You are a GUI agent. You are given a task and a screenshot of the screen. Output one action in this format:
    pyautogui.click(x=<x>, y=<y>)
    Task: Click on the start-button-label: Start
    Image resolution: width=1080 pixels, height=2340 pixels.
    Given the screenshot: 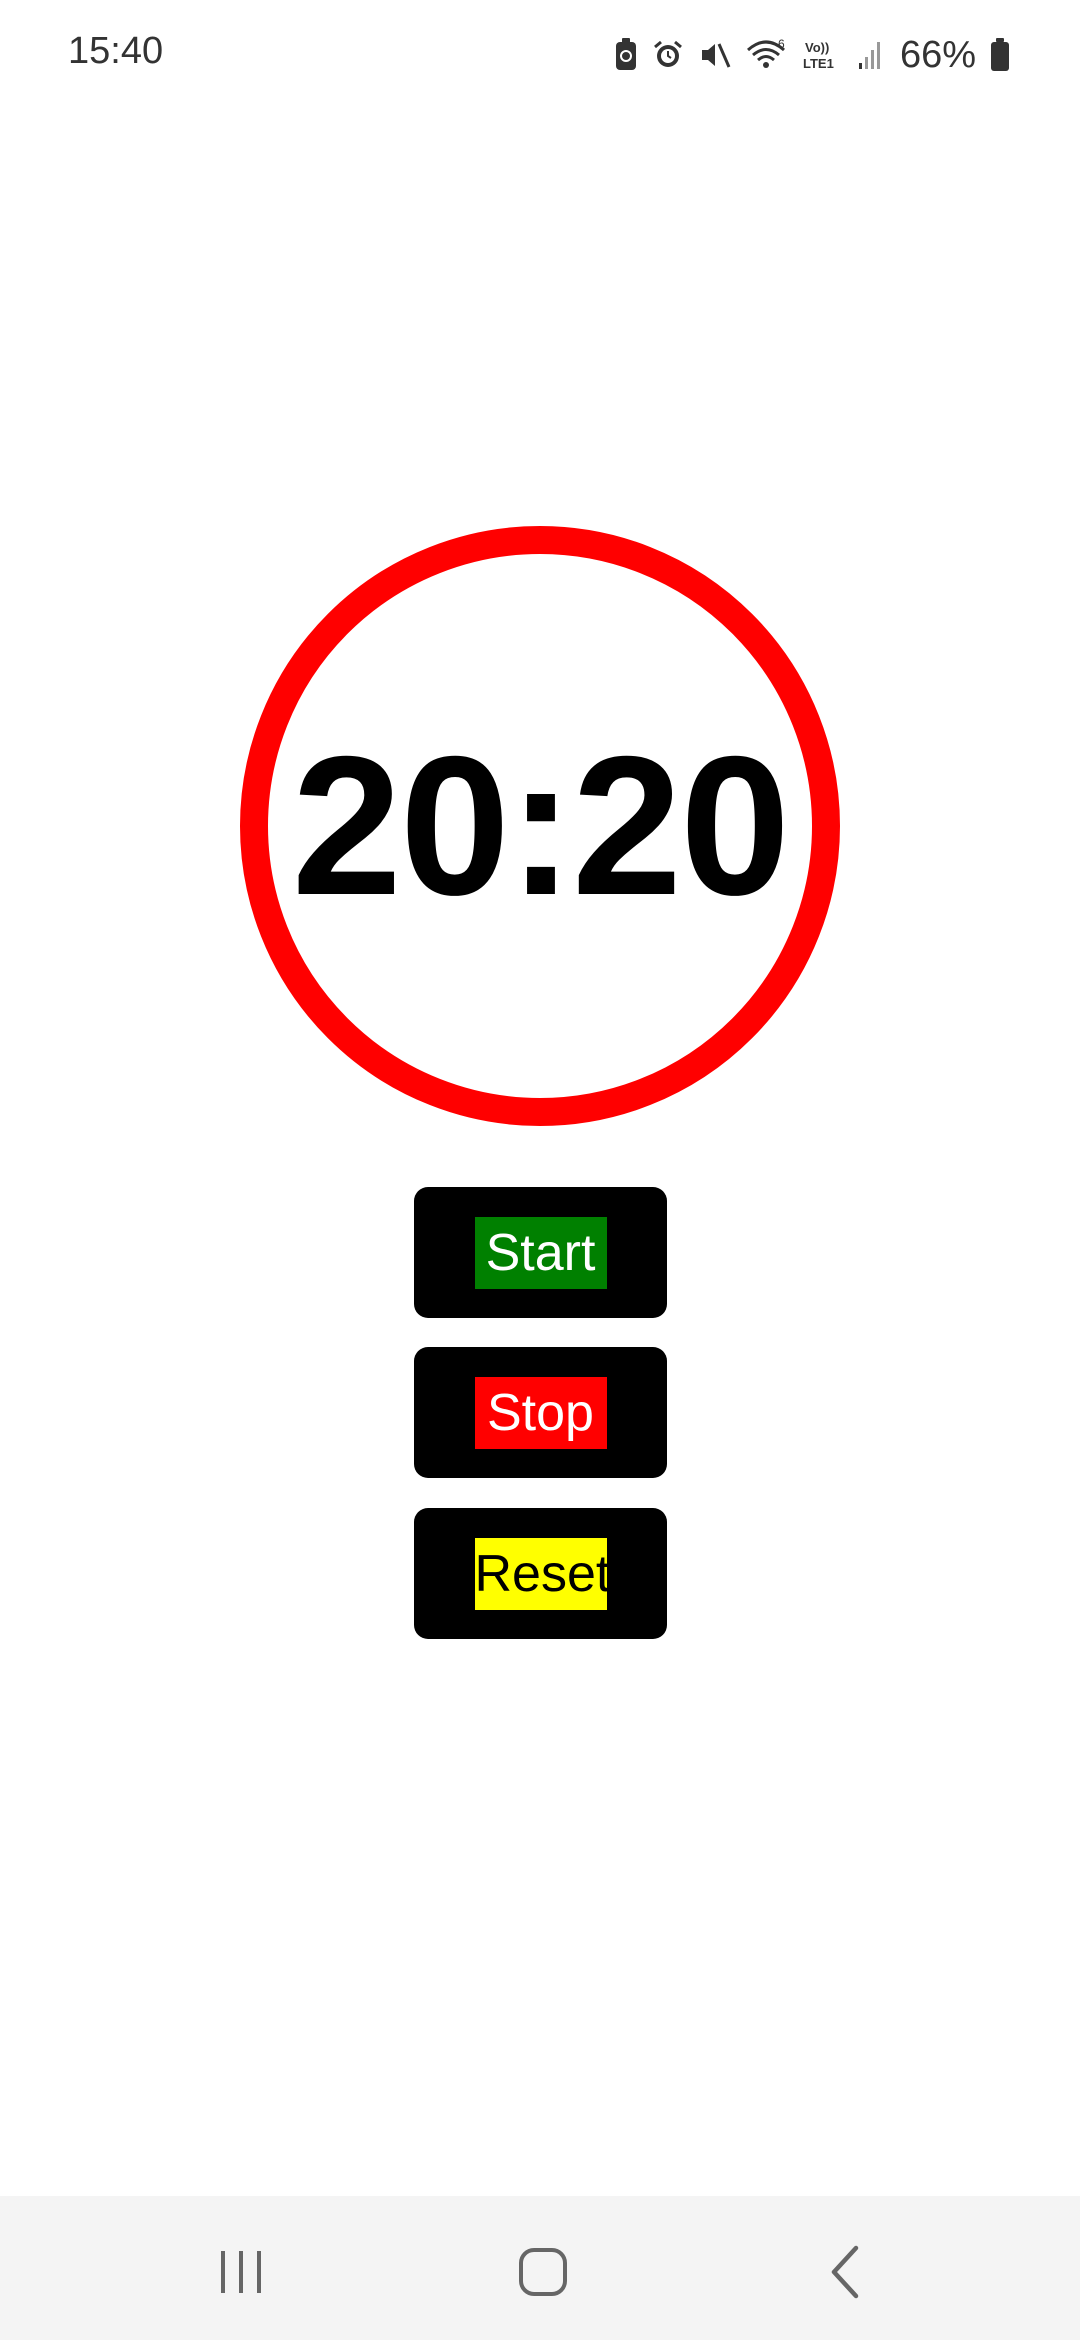 What is the action you would take?
    pyautogui.click(x=540, y=1252)
    